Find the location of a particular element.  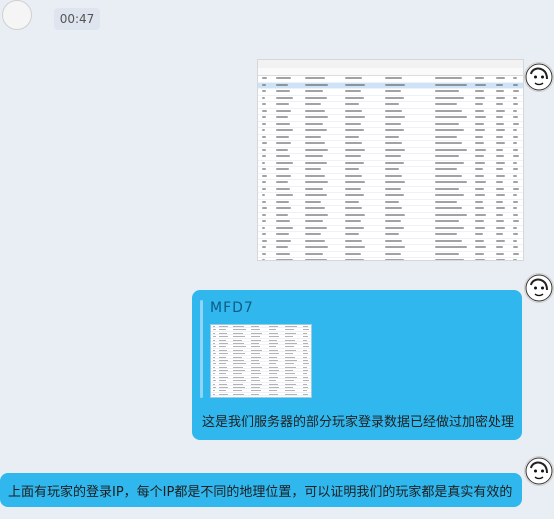

message-timestamp: 00:47 is located at coordinates (77, 19).